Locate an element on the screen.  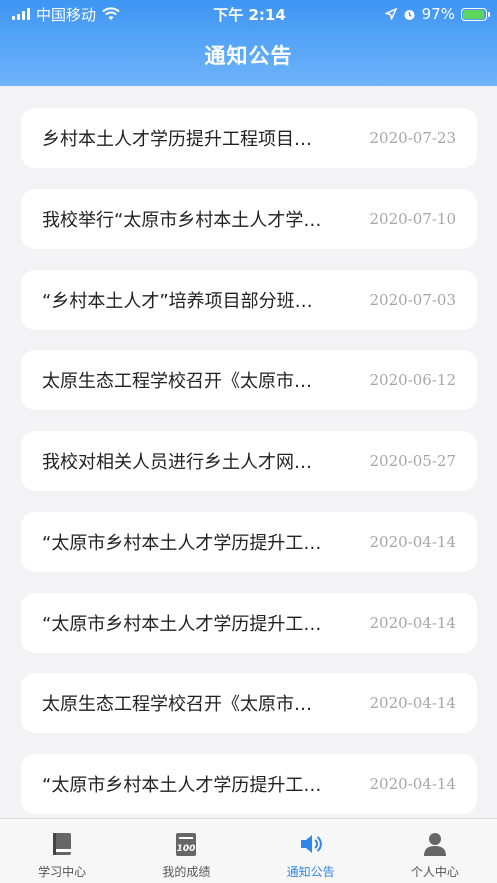
status-bar: 中国移动 下午 2:14 97% is located at coordinates (248, 14).